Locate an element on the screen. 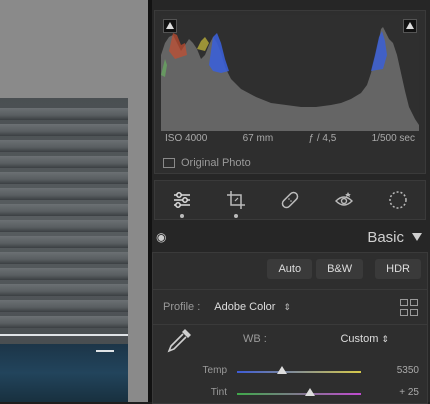 This screenshot has width=430, height=404. updown-arrows-icon: ⇕ is located at coordinates (287, 307).